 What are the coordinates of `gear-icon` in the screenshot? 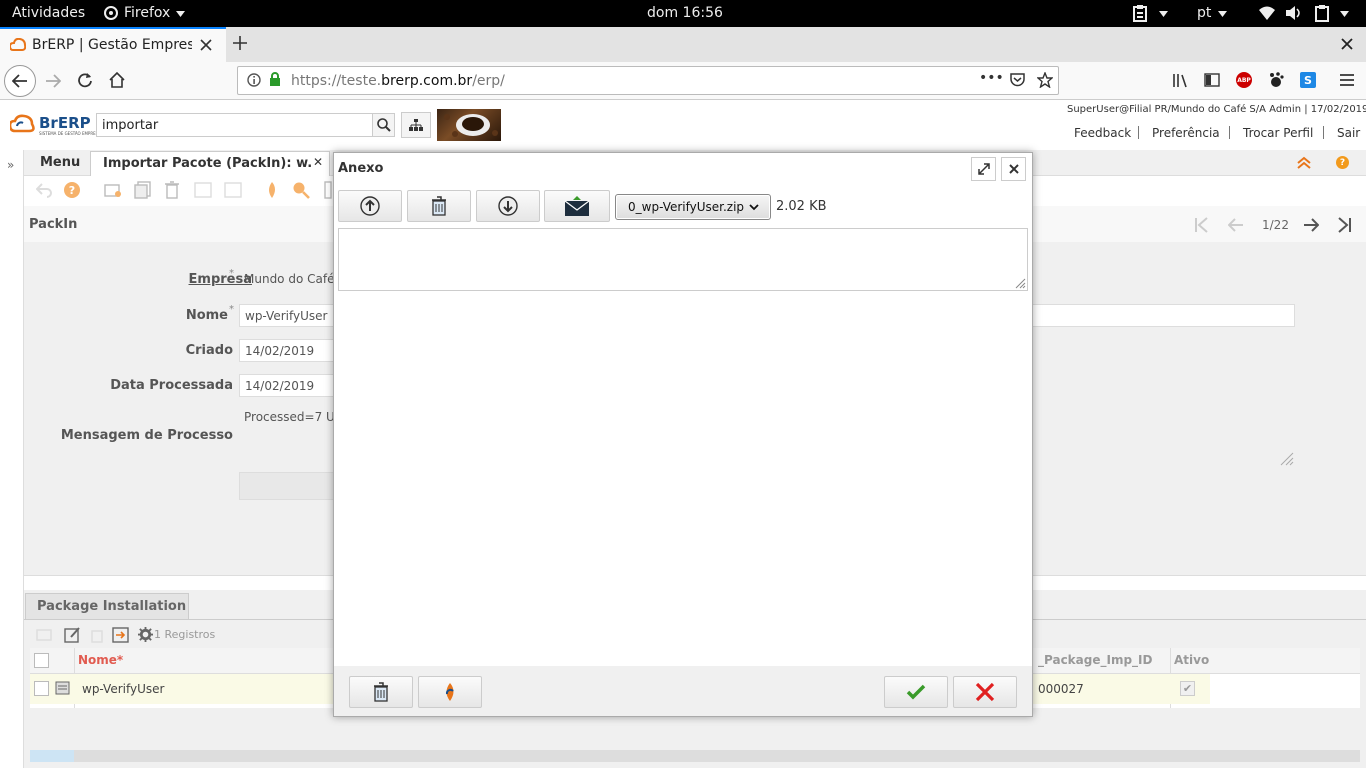 It's located at (145, 634).